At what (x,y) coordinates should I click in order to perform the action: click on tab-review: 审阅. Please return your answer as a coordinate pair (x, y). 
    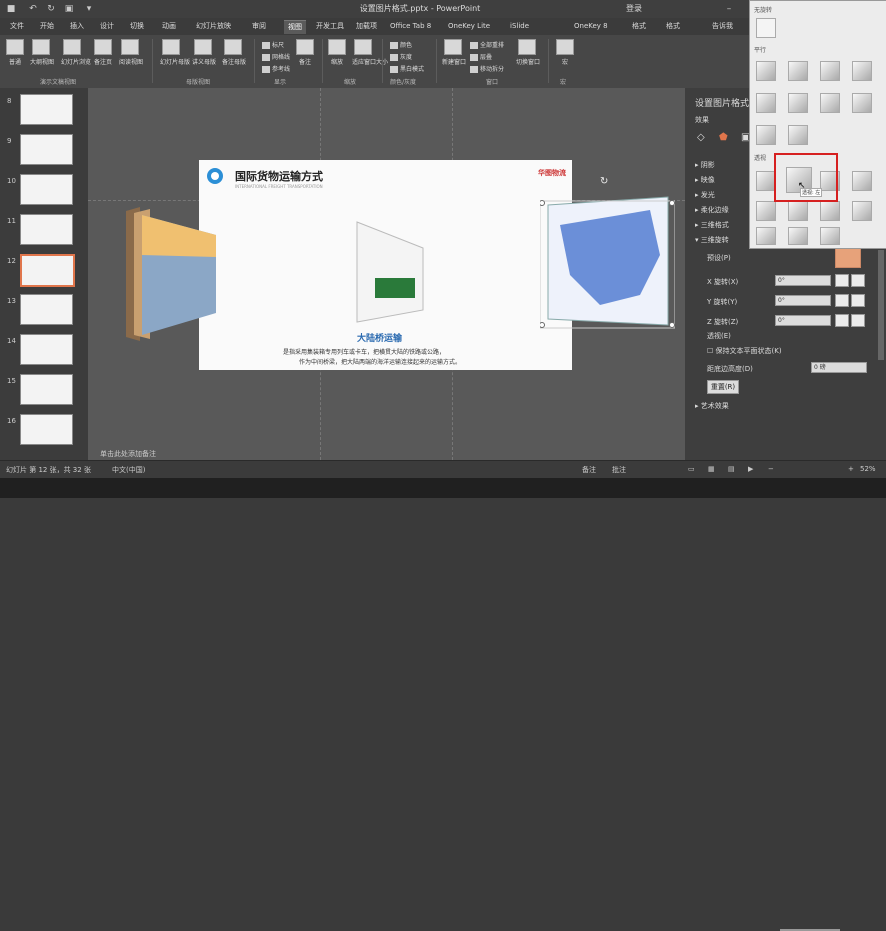
    Looking at the image, I should click on (259, 26).